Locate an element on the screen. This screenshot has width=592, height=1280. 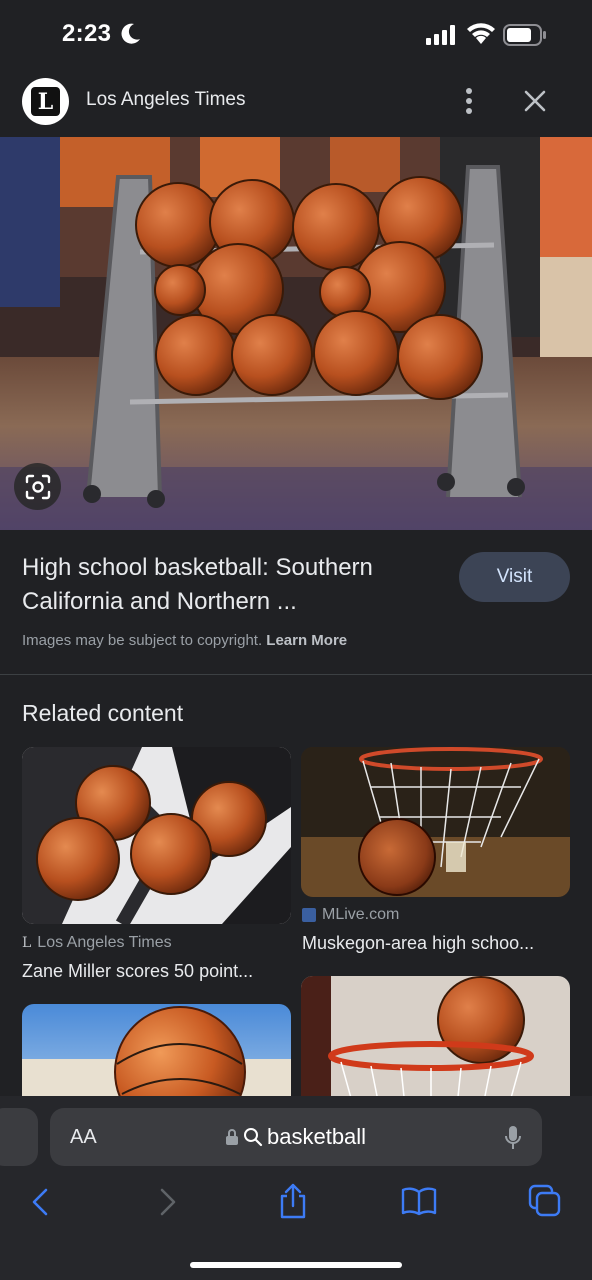
address-field: basketball is located at coordinates (295, 1137).